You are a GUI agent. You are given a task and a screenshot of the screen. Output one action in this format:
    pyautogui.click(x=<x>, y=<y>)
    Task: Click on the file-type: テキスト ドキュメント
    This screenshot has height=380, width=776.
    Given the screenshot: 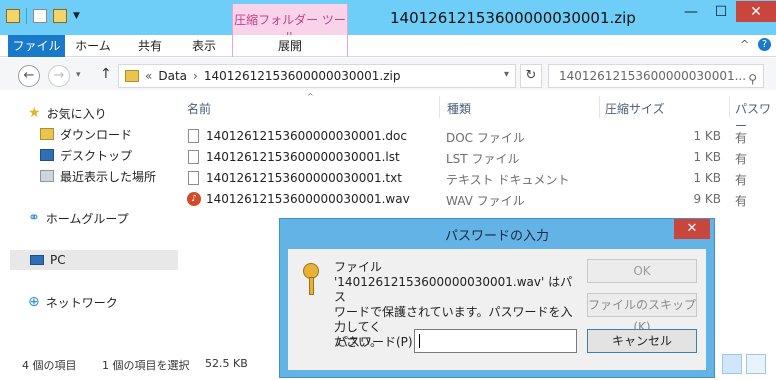 What is the action you would take?
    pyautogui.click(x=508, y=180)
    